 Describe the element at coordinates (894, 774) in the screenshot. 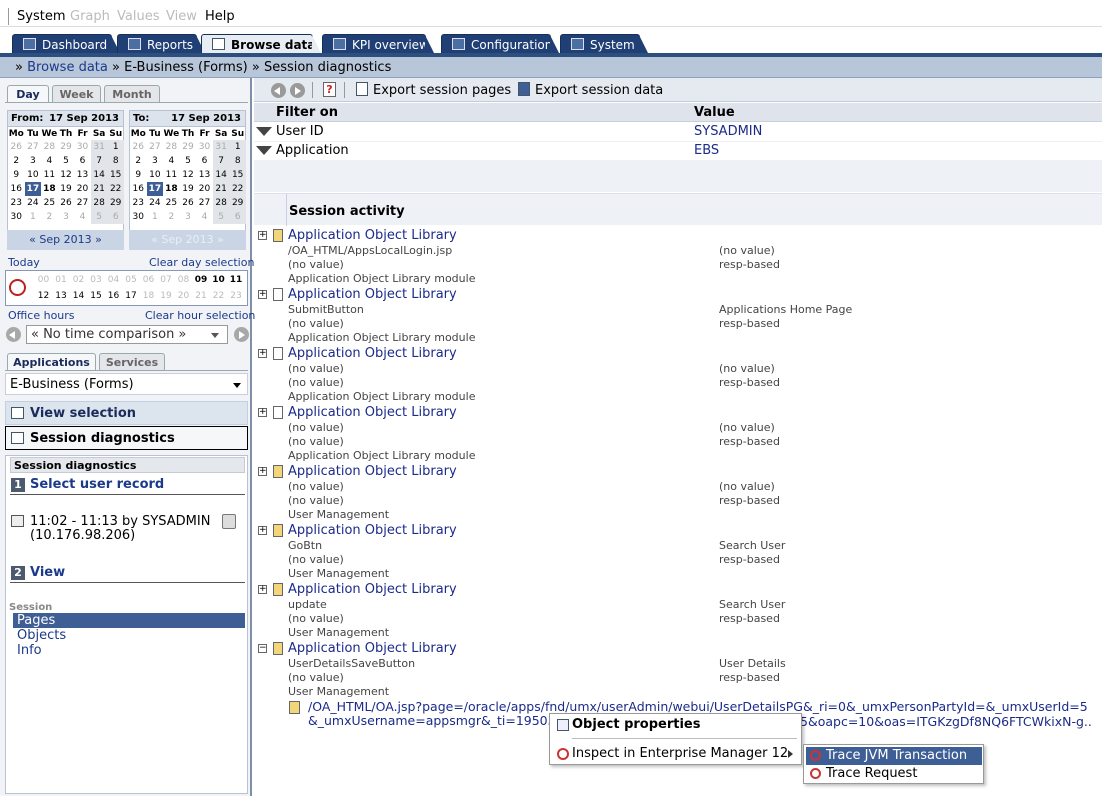

I see `trace-request-menu-item: Trace Request` at that location.